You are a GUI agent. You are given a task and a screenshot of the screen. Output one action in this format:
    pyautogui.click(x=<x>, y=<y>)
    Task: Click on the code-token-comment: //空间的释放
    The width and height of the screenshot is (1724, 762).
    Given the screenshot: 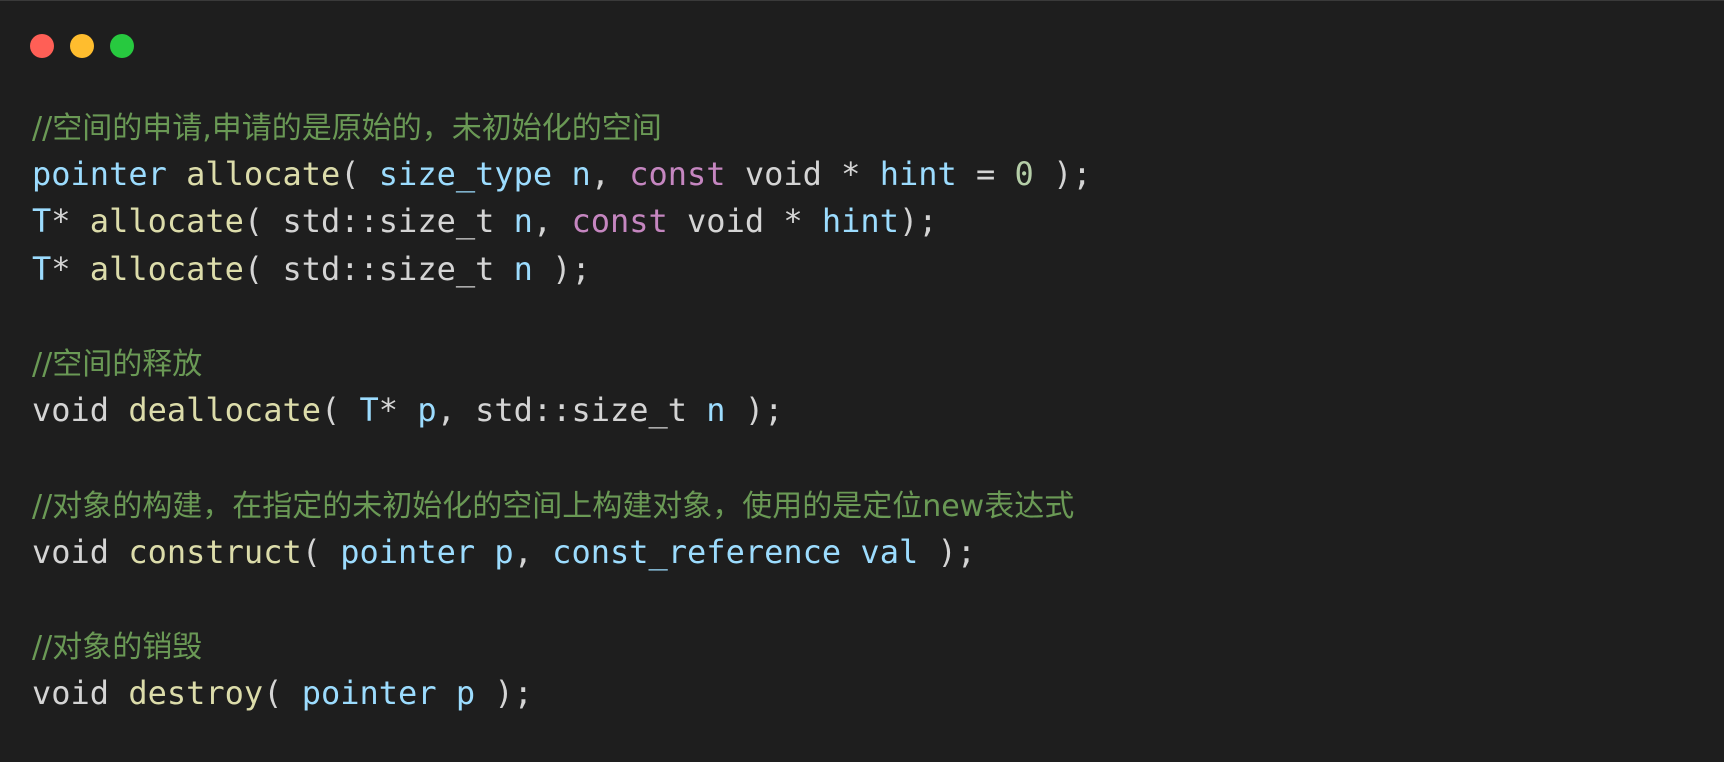 What is the action you would take?
    pyautogui.click(x=117, y=364)
    